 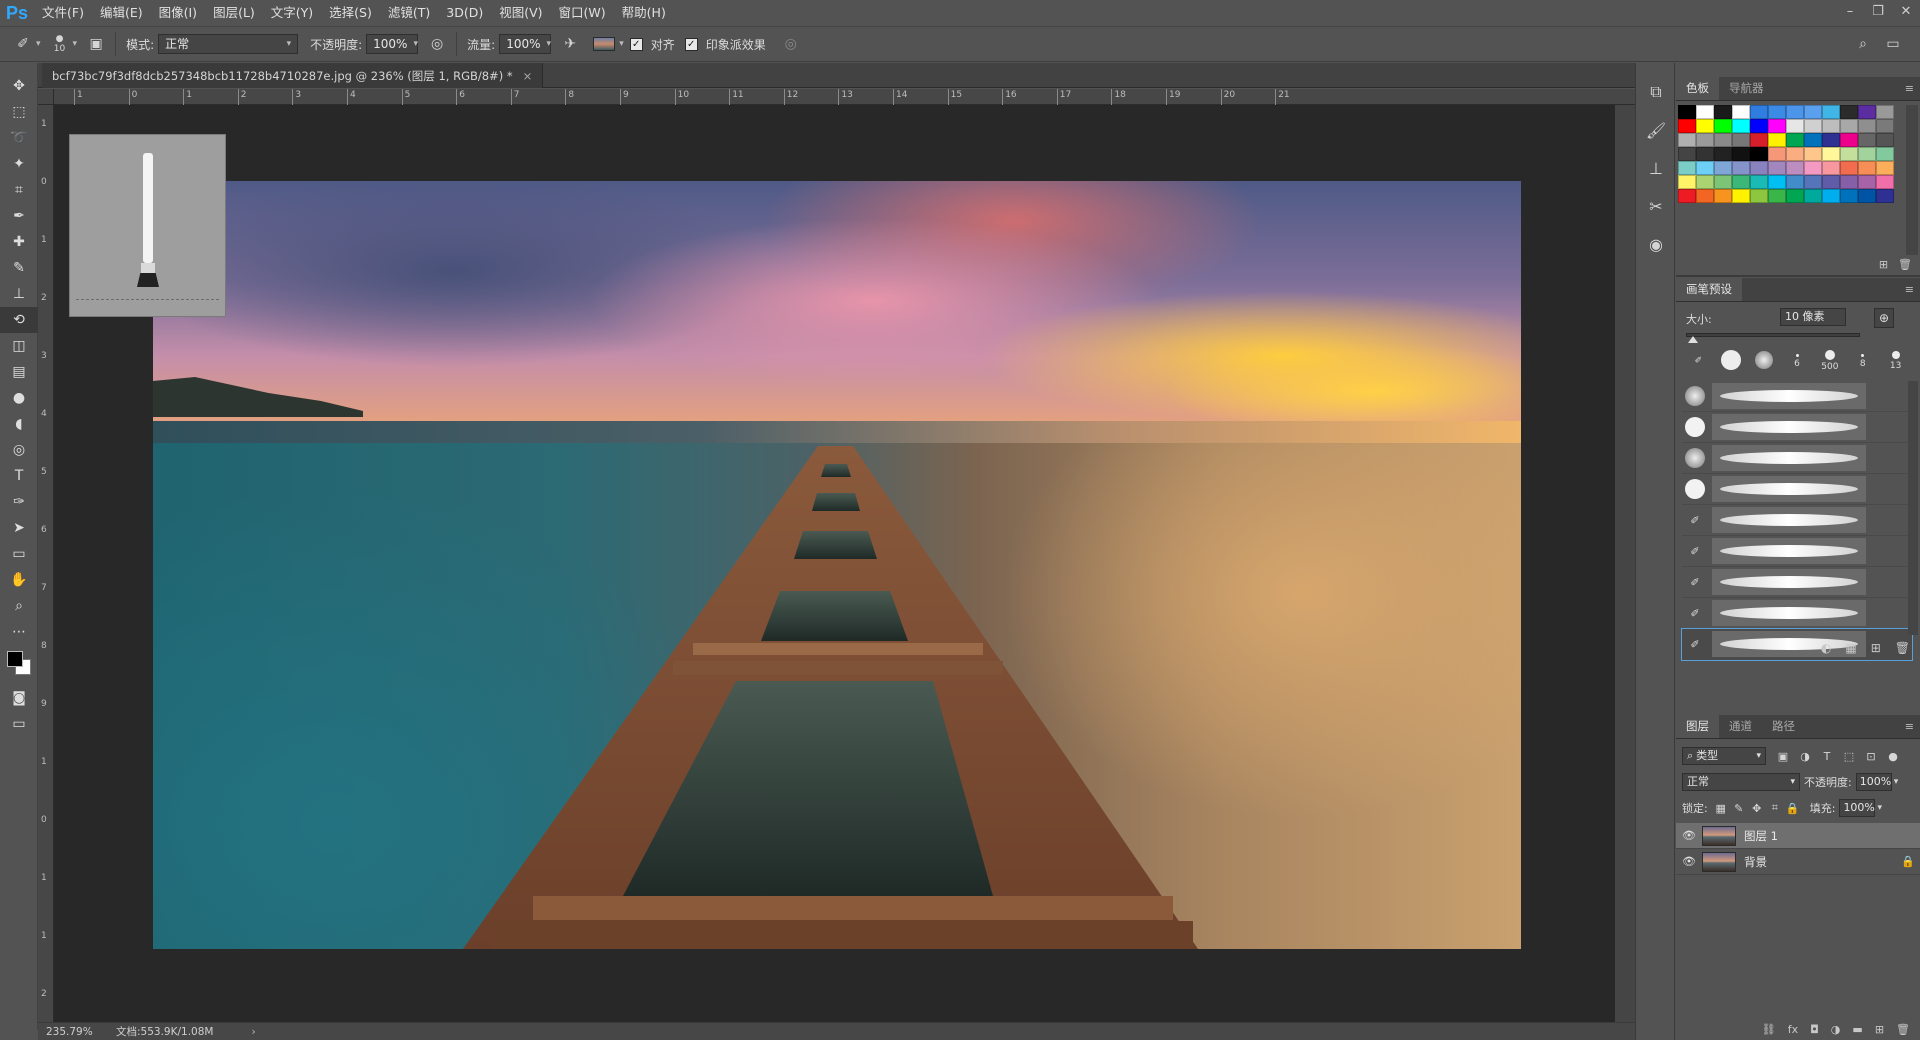 What do you see at coordinates (1740, 726) in the screenshot?
I see `tab-channels: 通道` at bounding box center [1740, 726].